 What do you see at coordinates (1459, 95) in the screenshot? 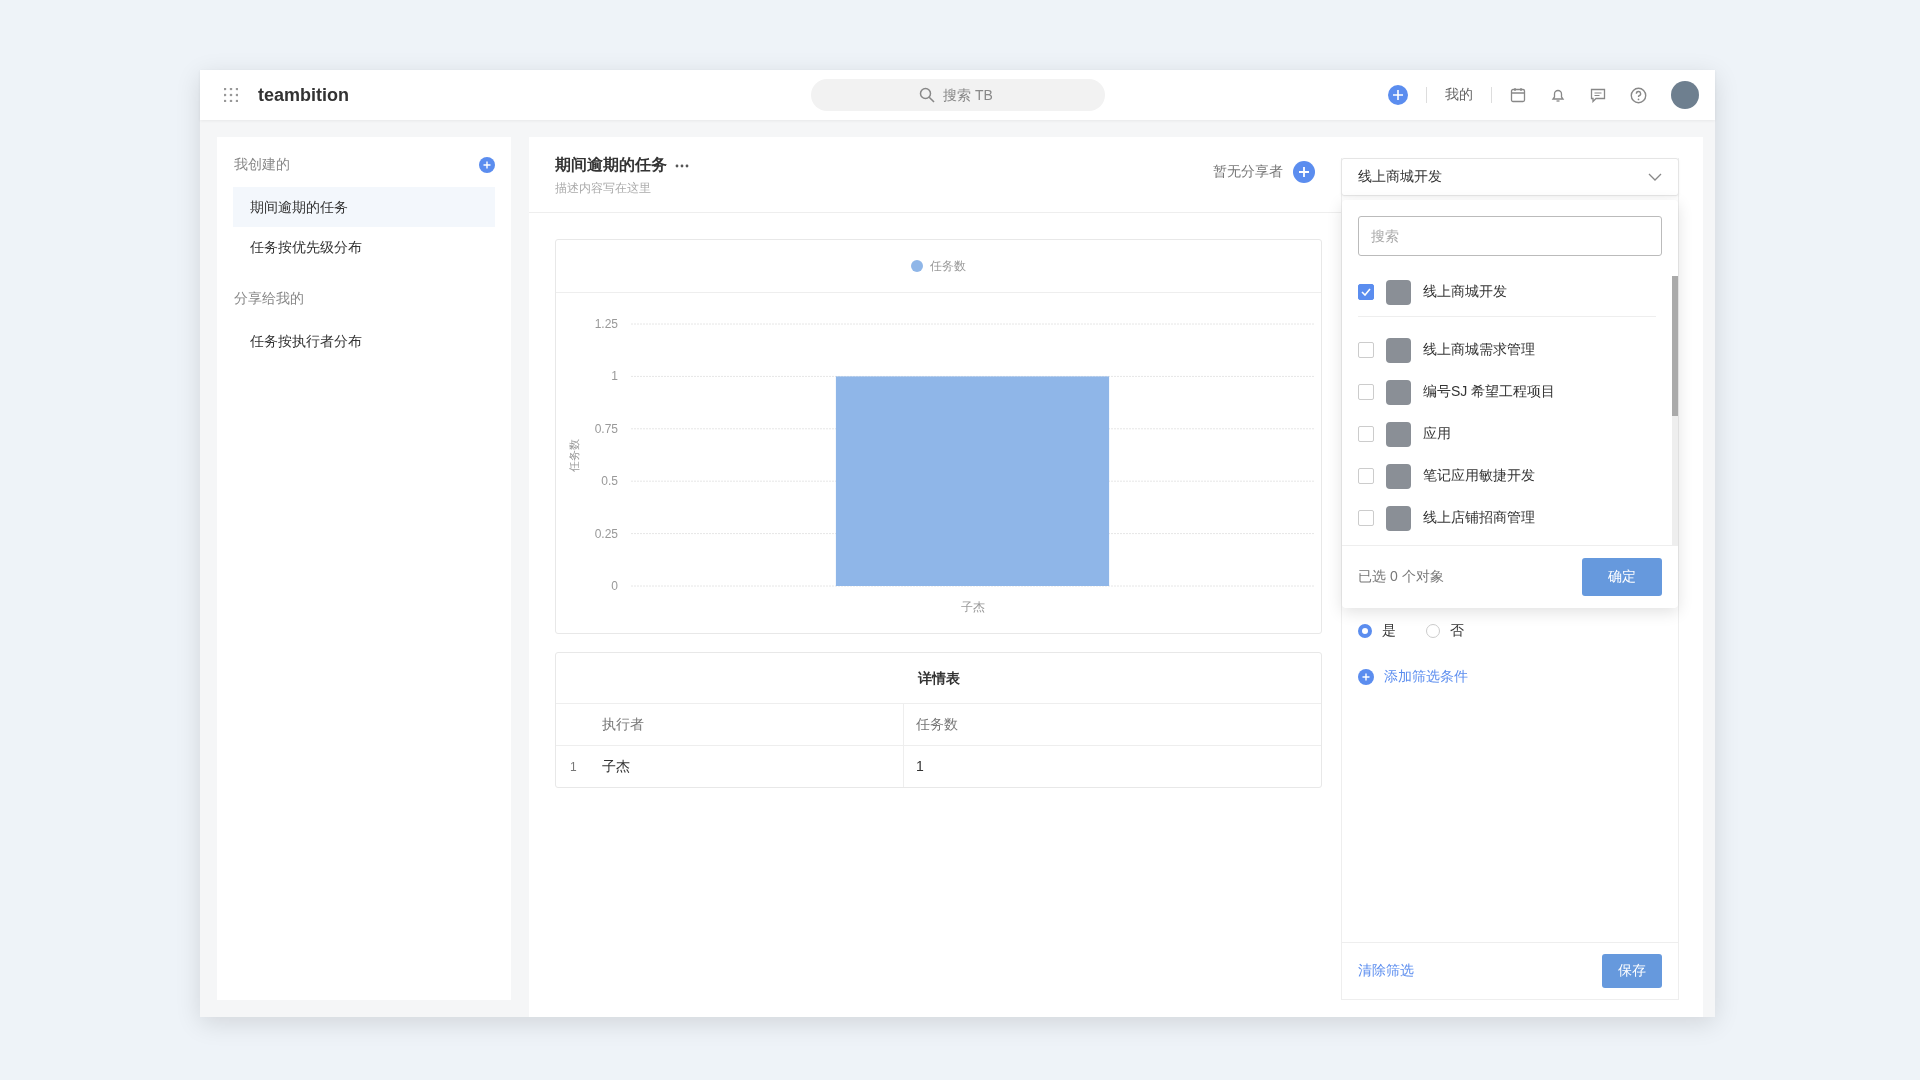
I see `my-link: 我的` at bounding box center [1459, 95].